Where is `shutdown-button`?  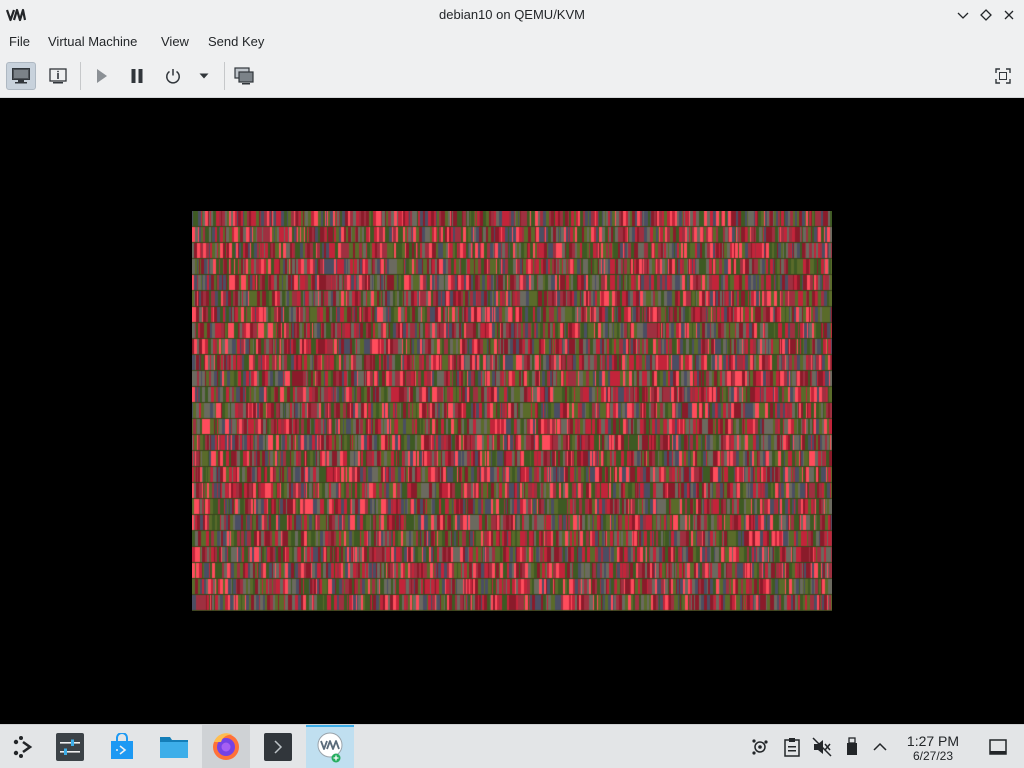
shutdown-button is located at coordinates (173, 76).